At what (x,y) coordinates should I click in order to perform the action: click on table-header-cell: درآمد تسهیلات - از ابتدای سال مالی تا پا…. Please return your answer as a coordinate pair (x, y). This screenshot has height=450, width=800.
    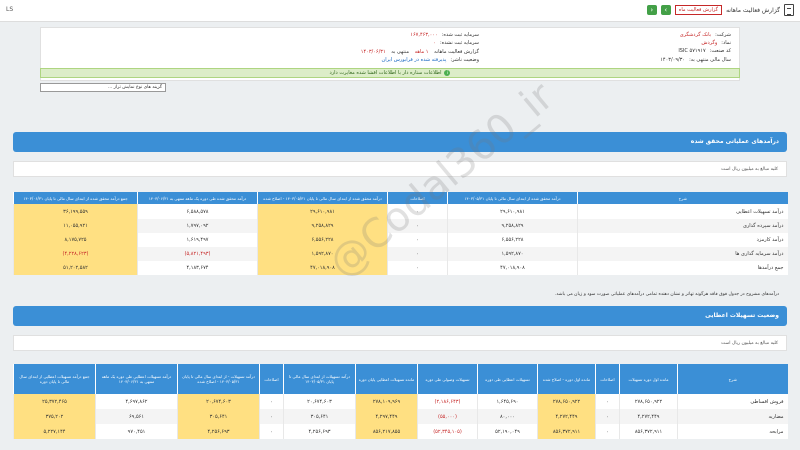
    Looking at the image, I should click on (218, 379).